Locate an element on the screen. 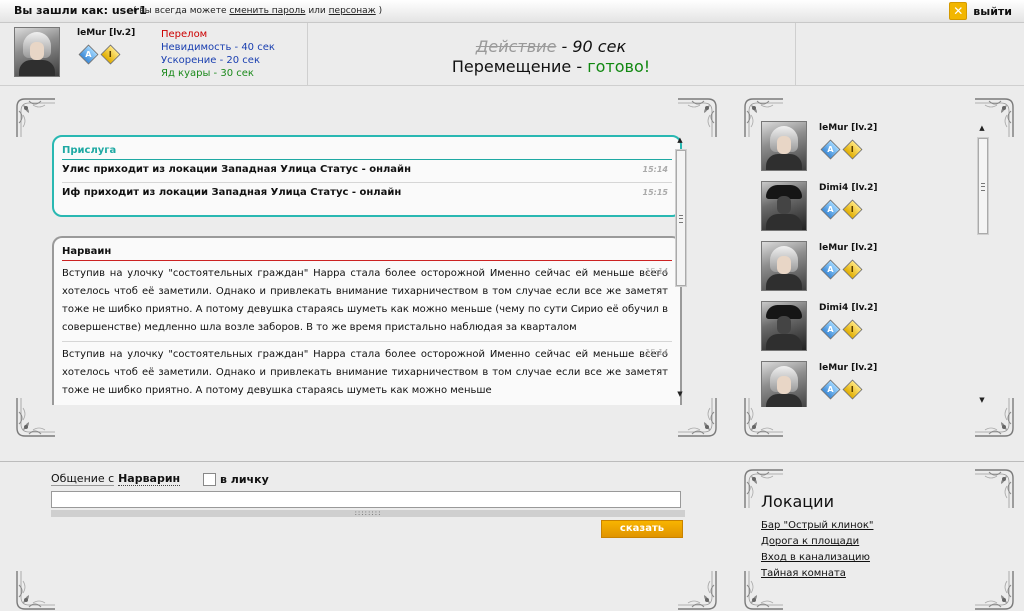  locations-title: Локации is located at coordinates (797, 501).